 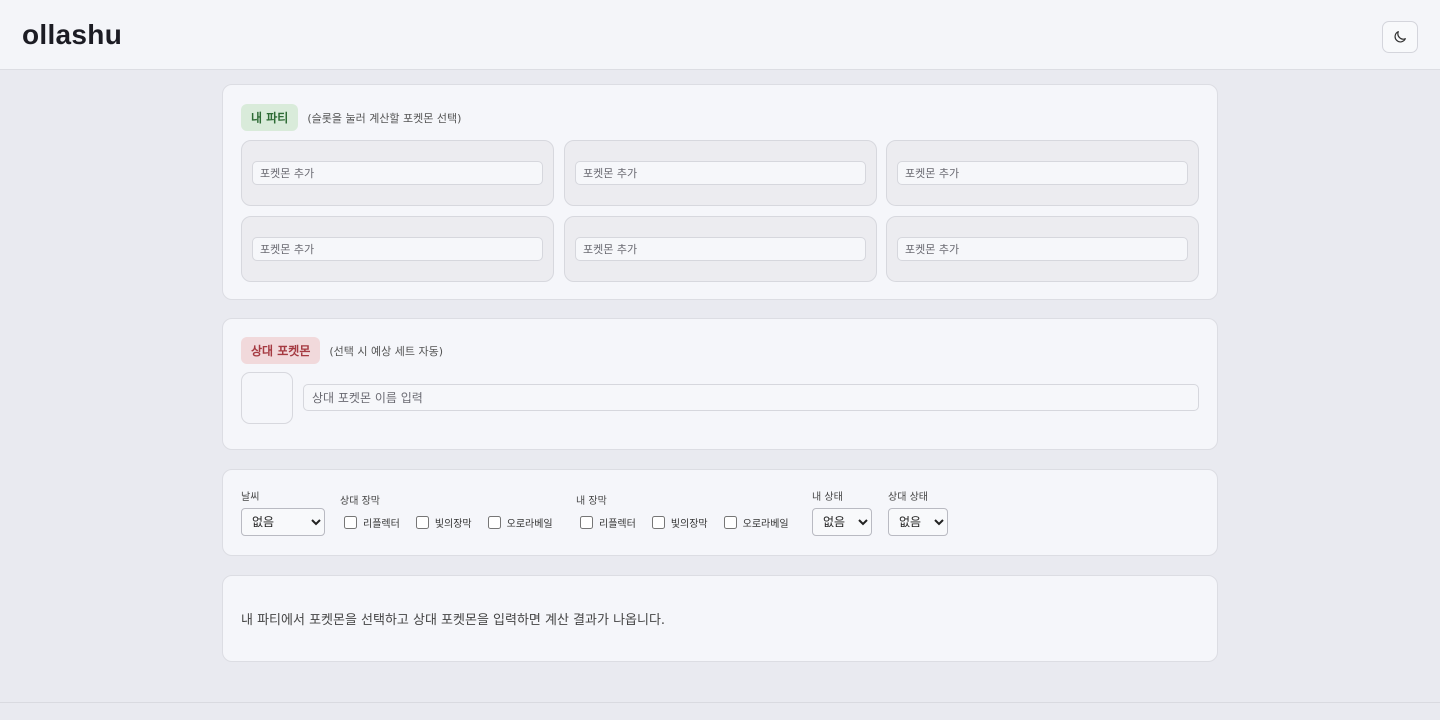 I want to click on my-screens-group: 내 장막 리플렉터 빛의장막 오로라베일, so click(x=688, y=509).